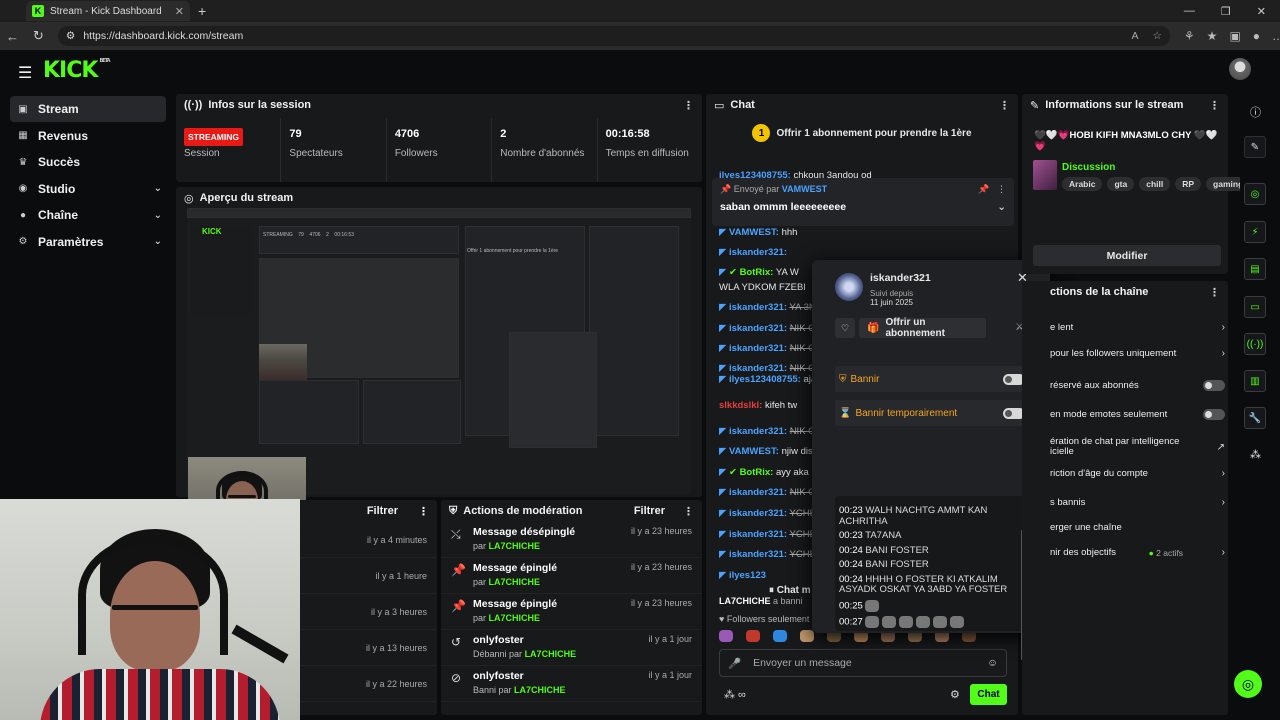 The image size is (1280, 720). I want to click on webcam-overlay, so click(150, 609).